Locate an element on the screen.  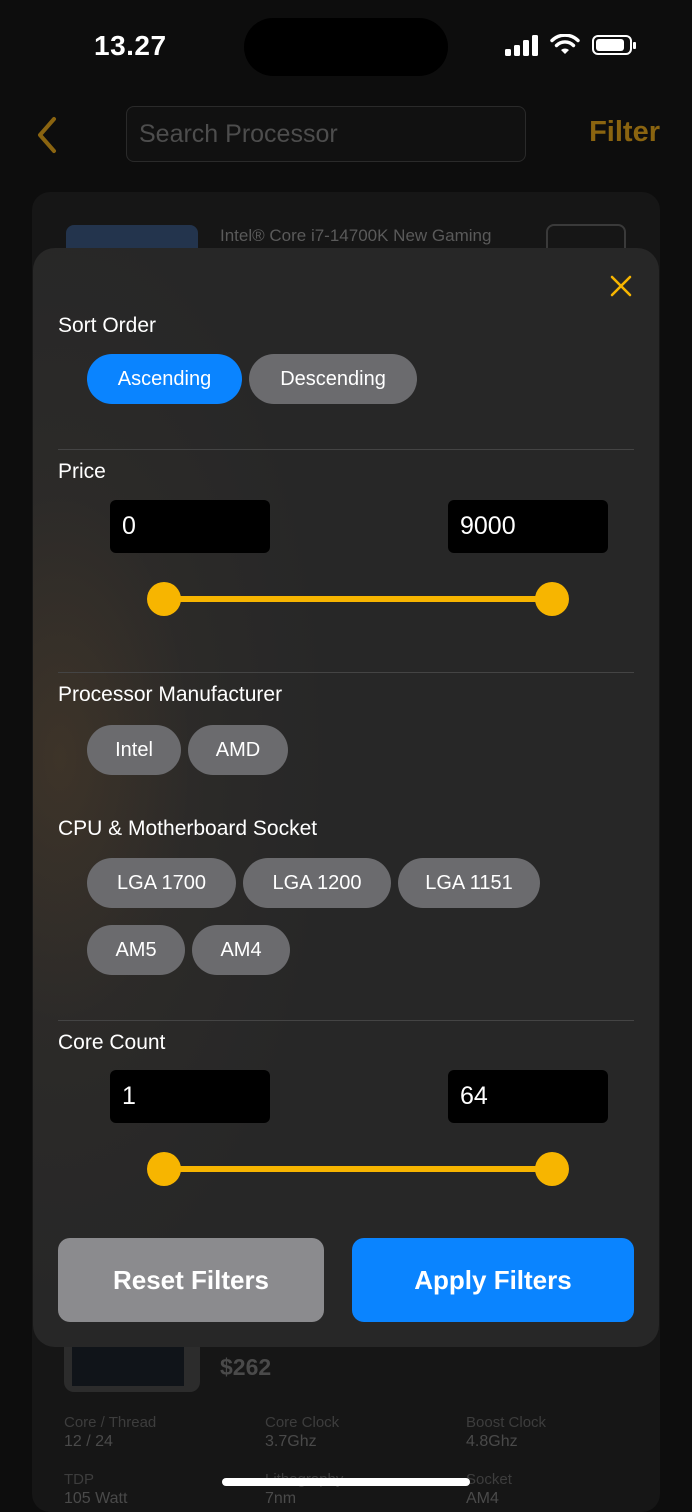
spec-value: AM4 is located at coordinates (482, 1498).